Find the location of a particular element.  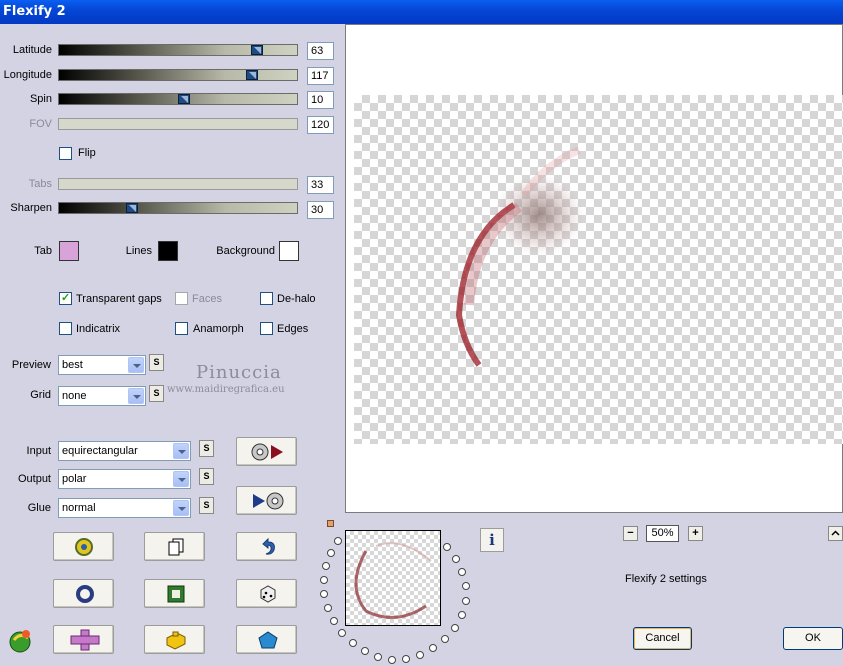

undo-button is located at coordinates (266, 546).